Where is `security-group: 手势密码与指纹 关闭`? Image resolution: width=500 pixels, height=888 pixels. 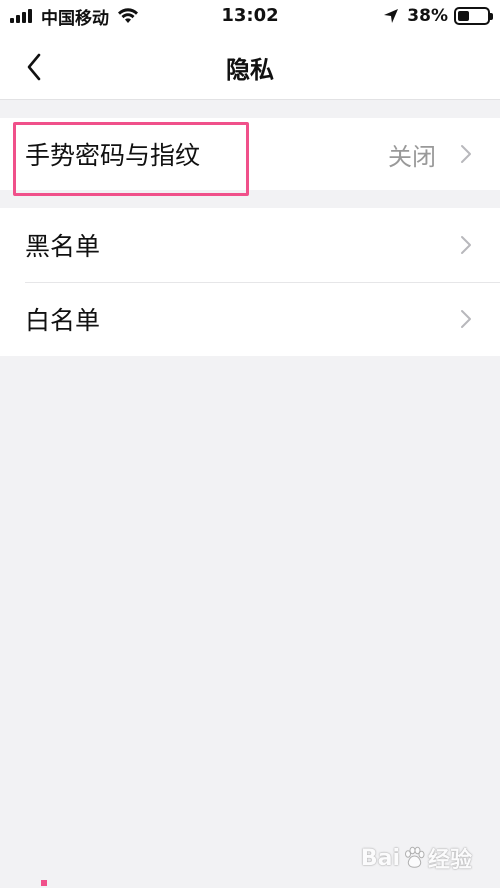 security-group: 手势密码与指纹 关闭 is located at coordinates (250, 154).